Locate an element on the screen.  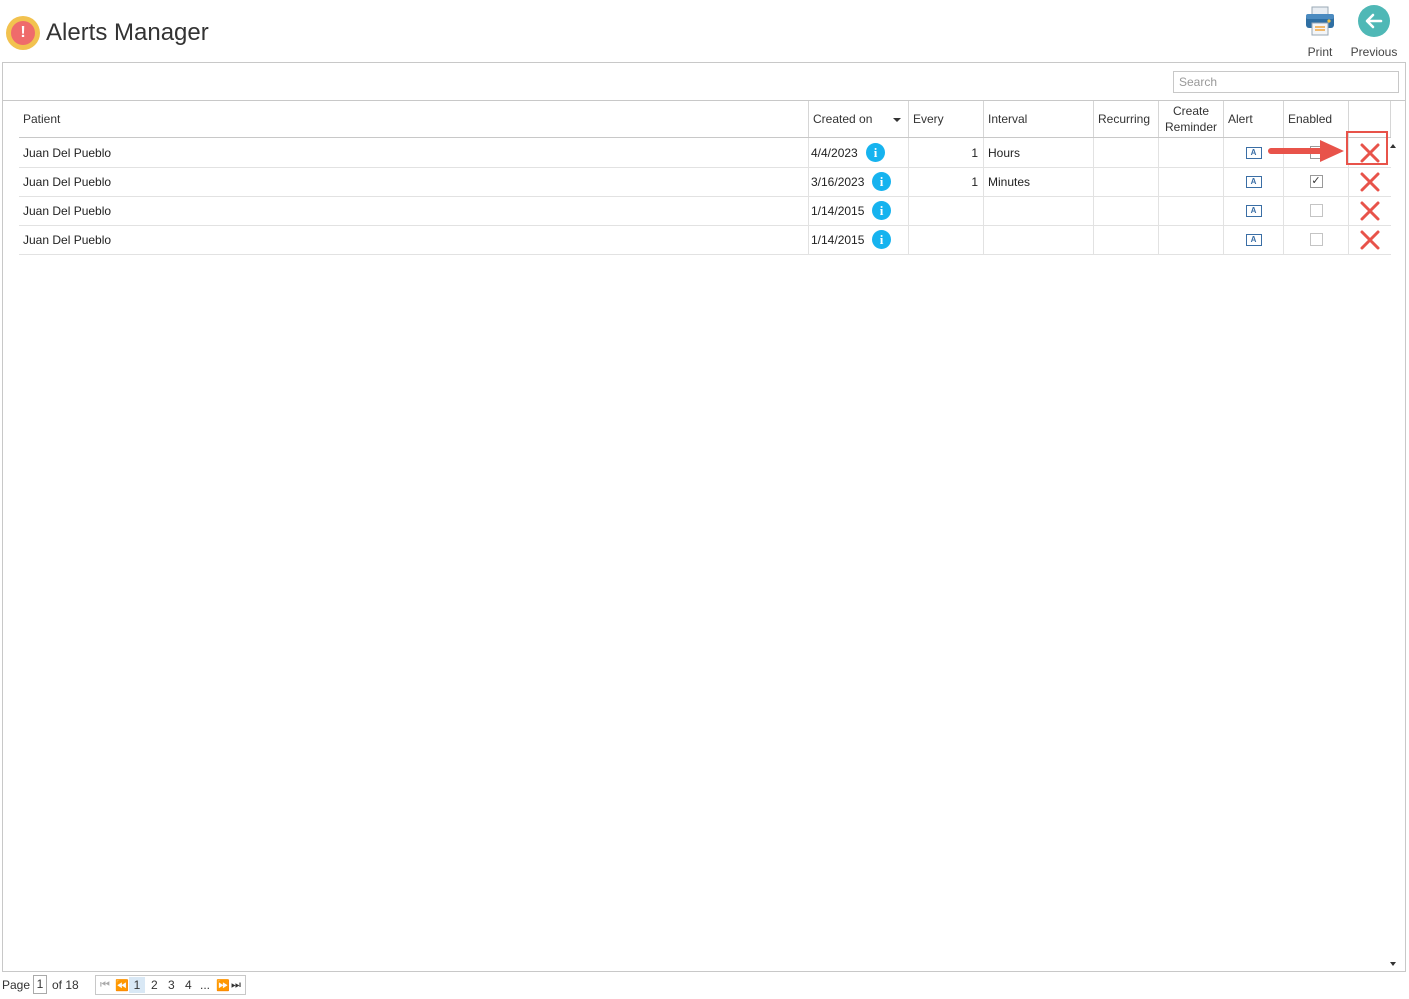
page-number-input: 1 is located at coordinates (40, 984).